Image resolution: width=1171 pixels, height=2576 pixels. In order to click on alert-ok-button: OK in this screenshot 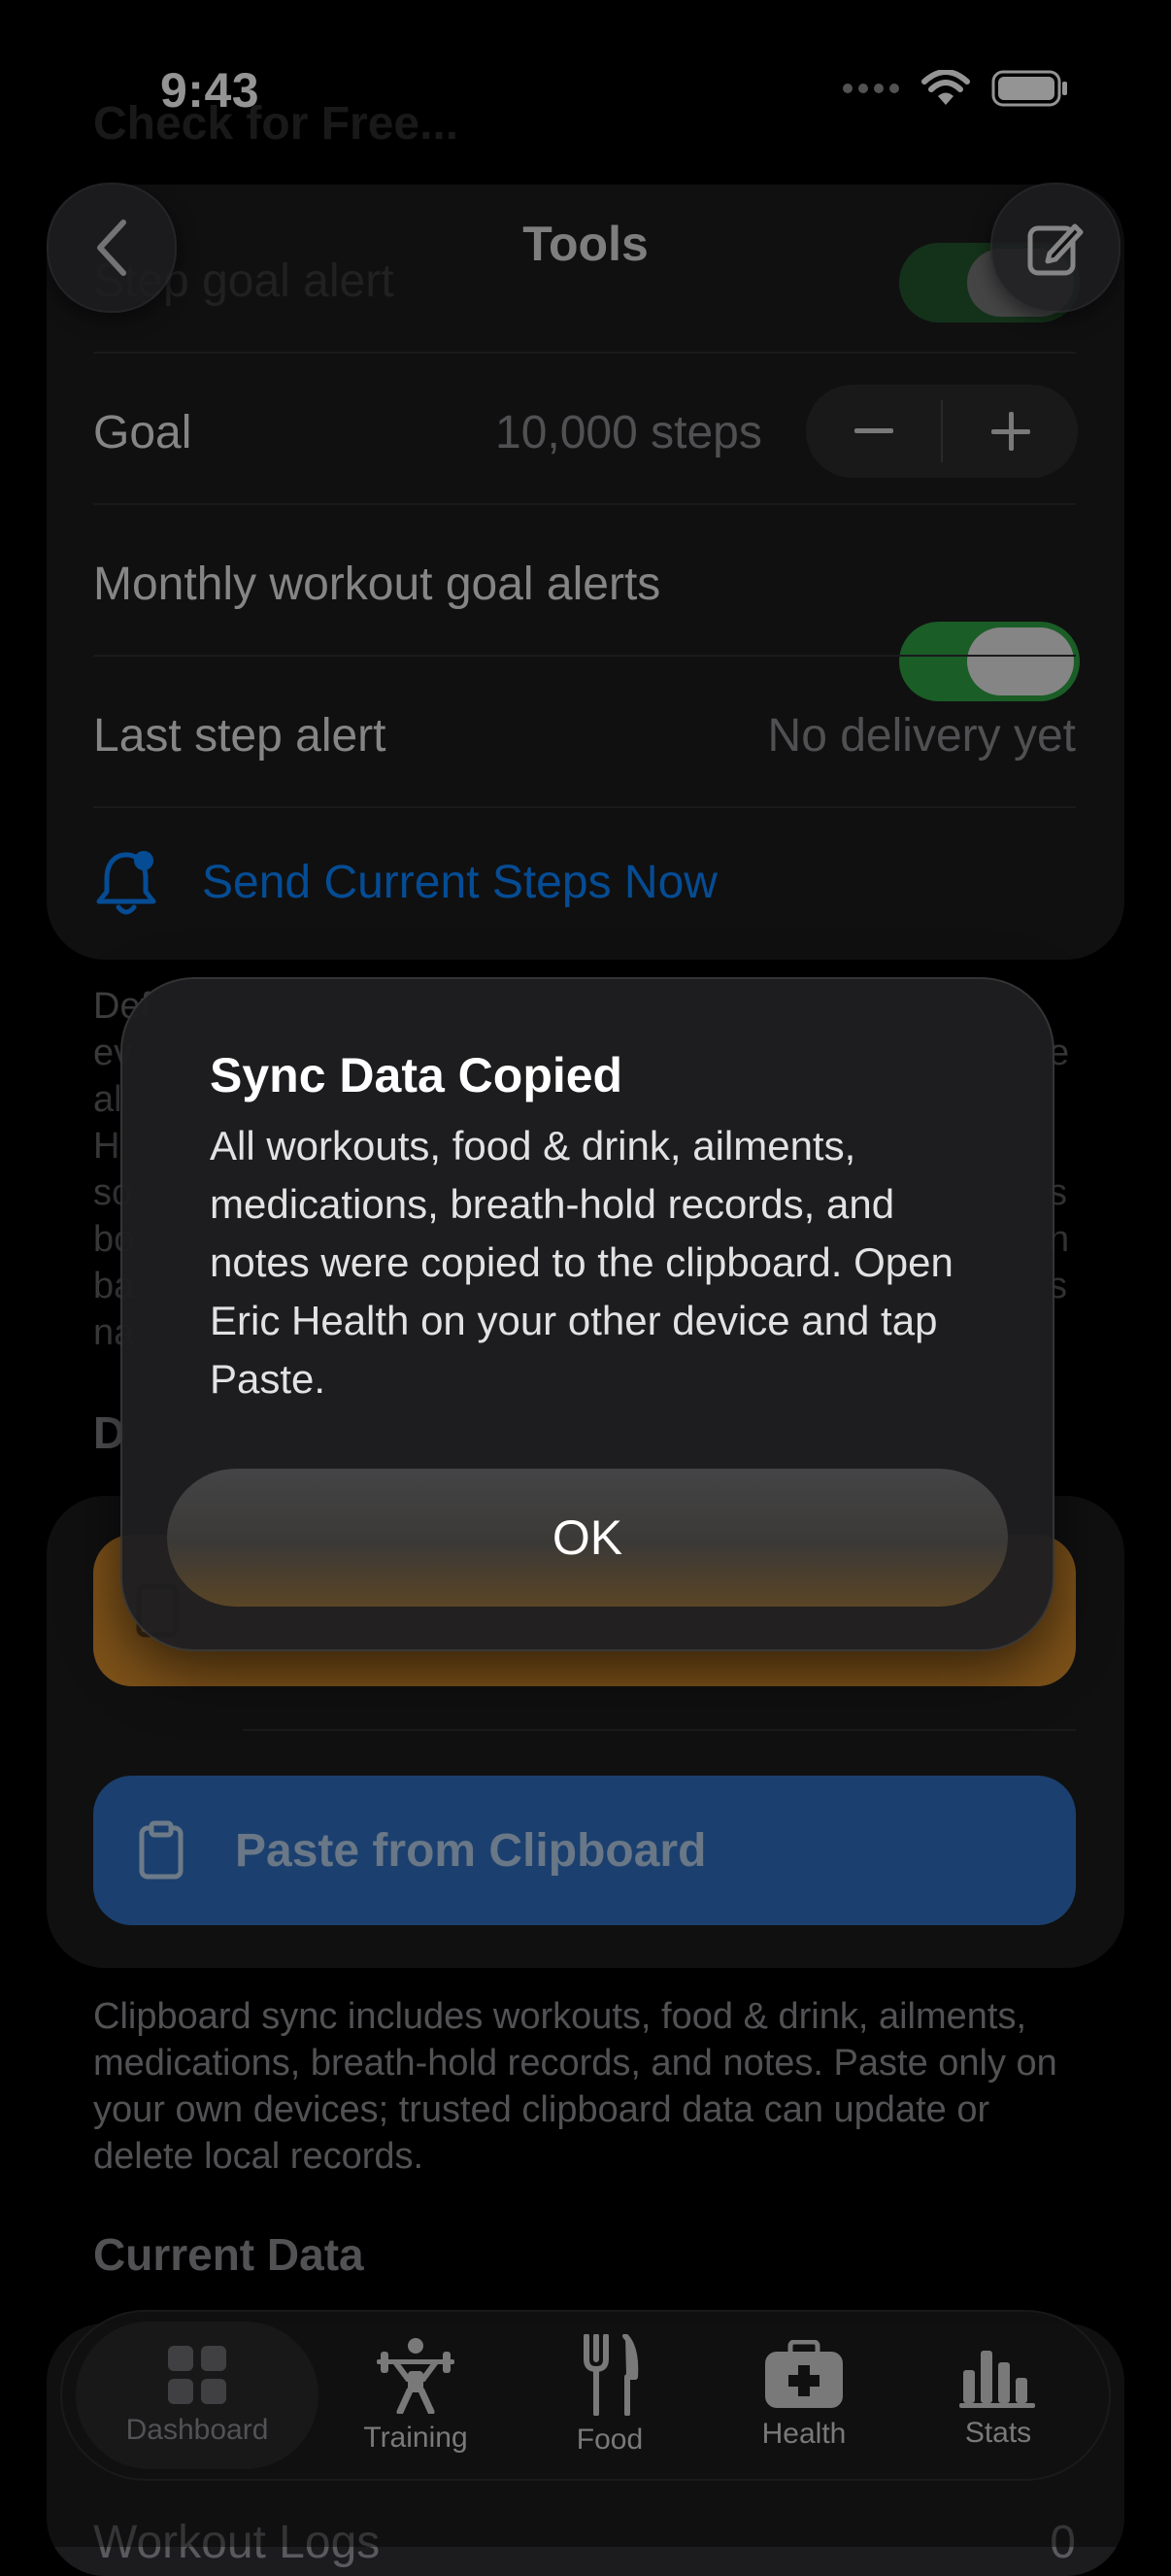, I will do `click(587, 1538)`.